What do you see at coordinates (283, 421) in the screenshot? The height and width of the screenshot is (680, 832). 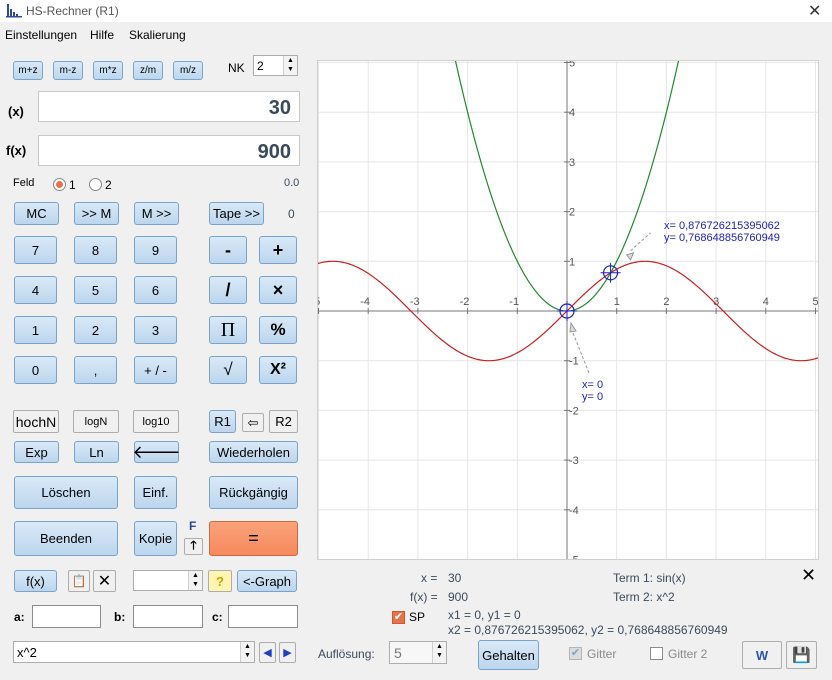 I see `r2-button: R2` at bounding box center [283, 421].